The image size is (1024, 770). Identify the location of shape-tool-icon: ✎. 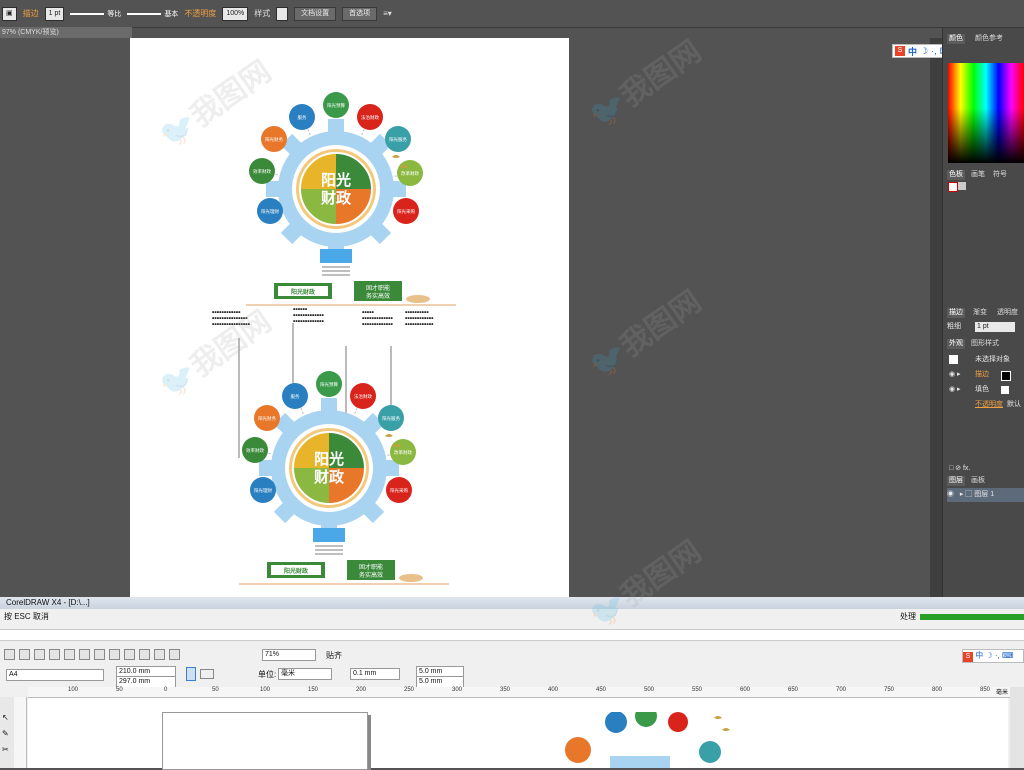
(5, 733).